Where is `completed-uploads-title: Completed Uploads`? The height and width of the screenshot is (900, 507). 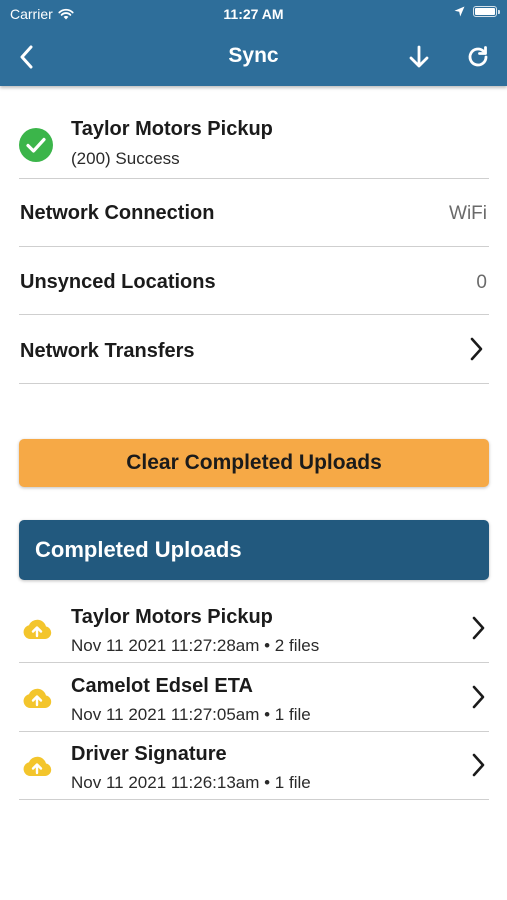
completed-uploads-title: Completed Uploads is located at coordinates (138, 549).